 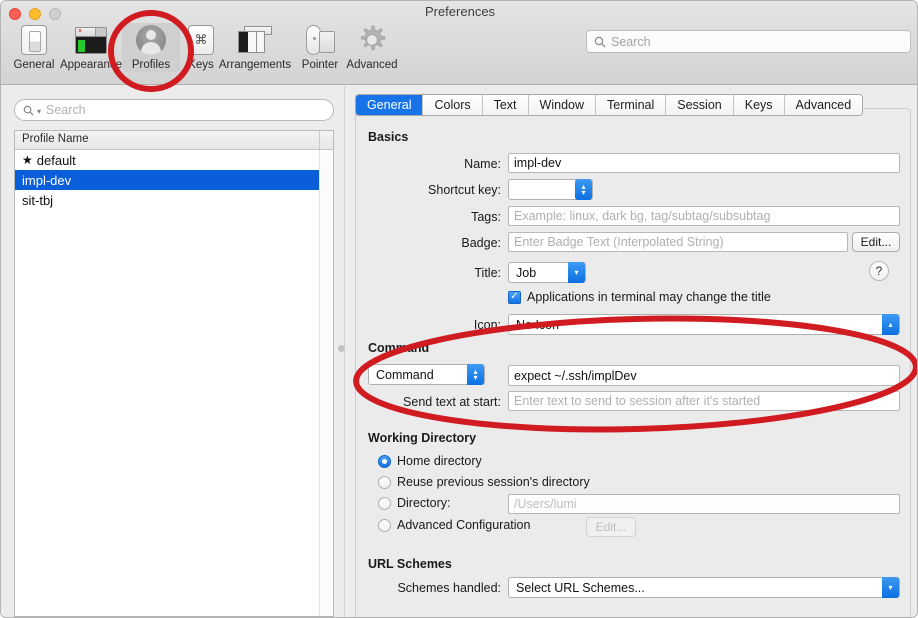 I want to click on toolbar-label-arrangements: Arrangements, so click(x=255, y=65).